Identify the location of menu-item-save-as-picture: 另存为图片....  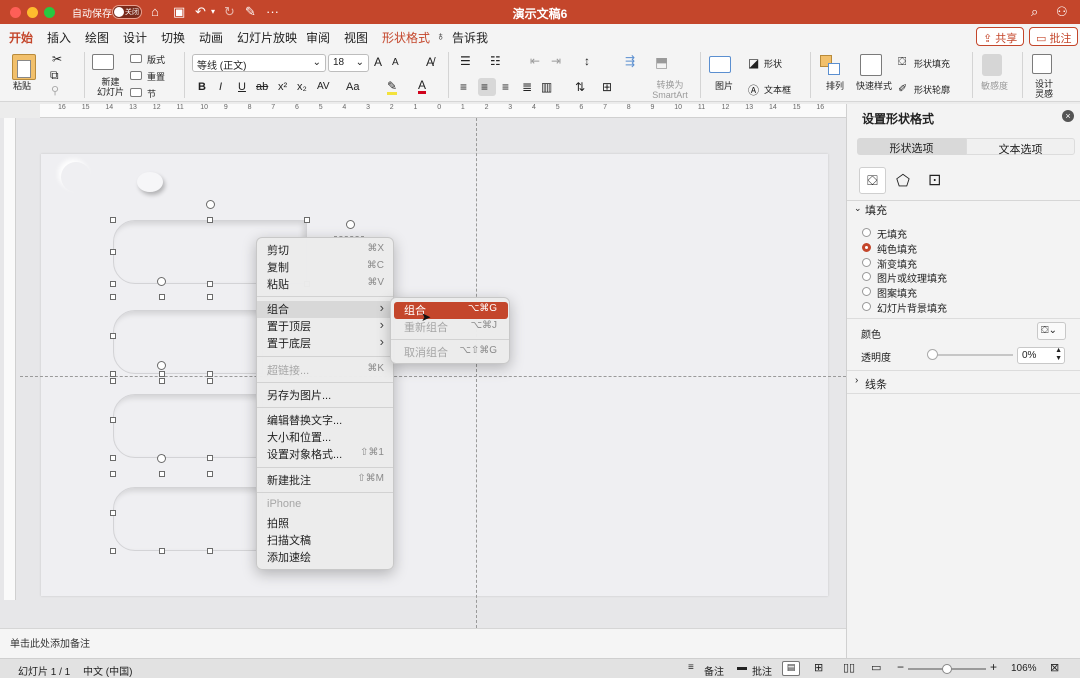
(326, 395).